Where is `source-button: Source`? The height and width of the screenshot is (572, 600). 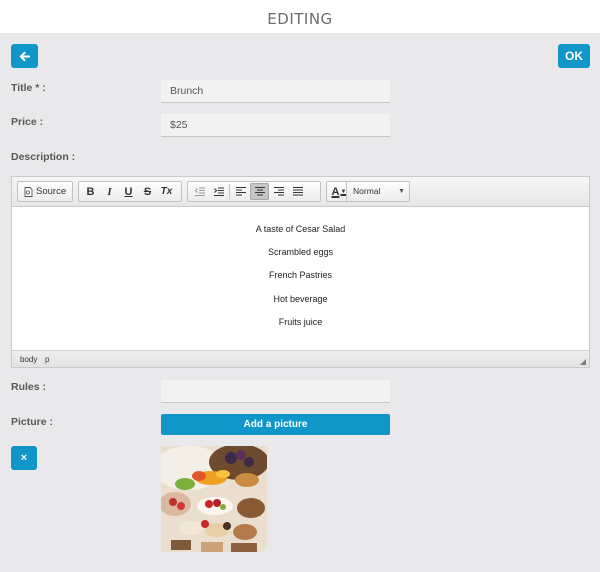 source-button: Source is located at coordinates (45, 191).